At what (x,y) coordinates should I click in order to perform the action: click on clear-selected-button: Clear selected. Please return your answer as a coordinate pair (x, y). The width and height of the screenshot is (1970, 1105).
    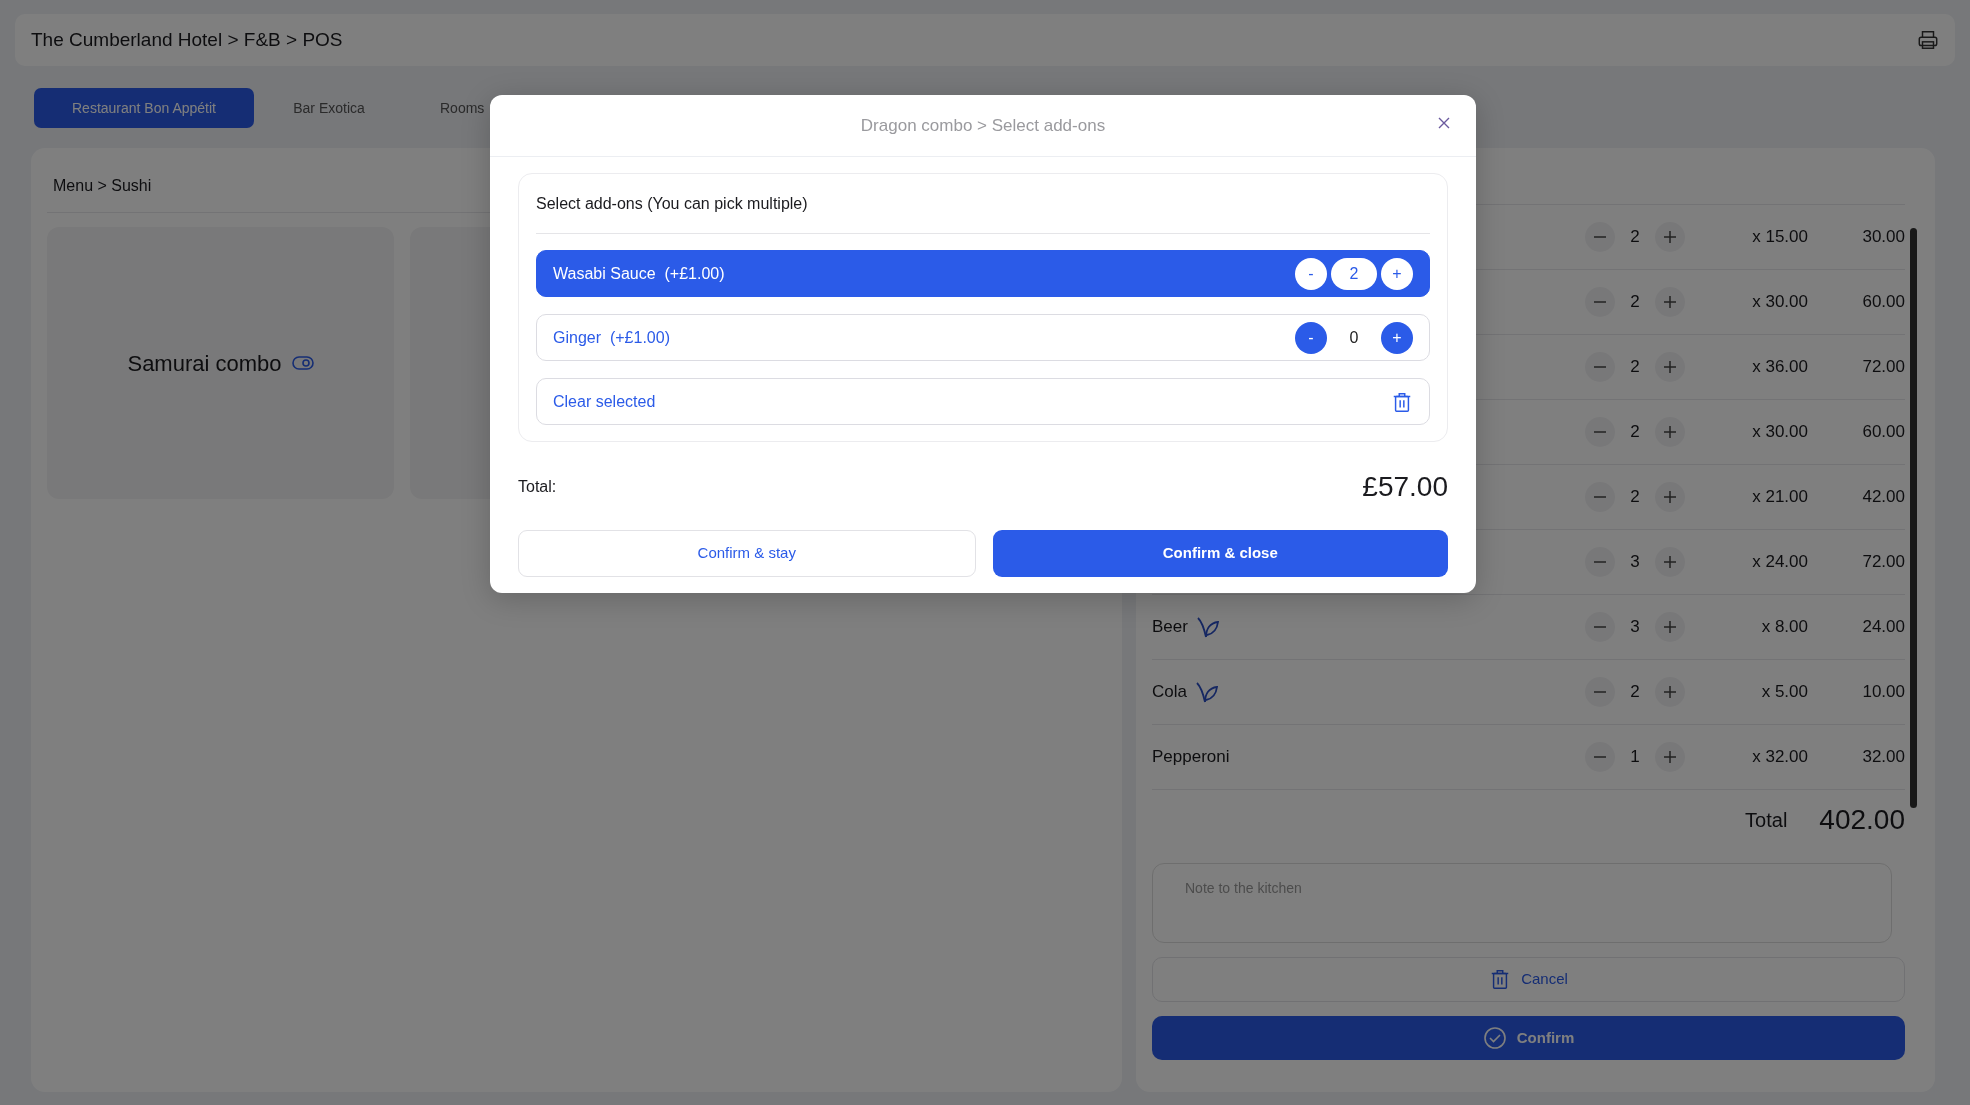
    Looking at the image, I should click on (983, 401).